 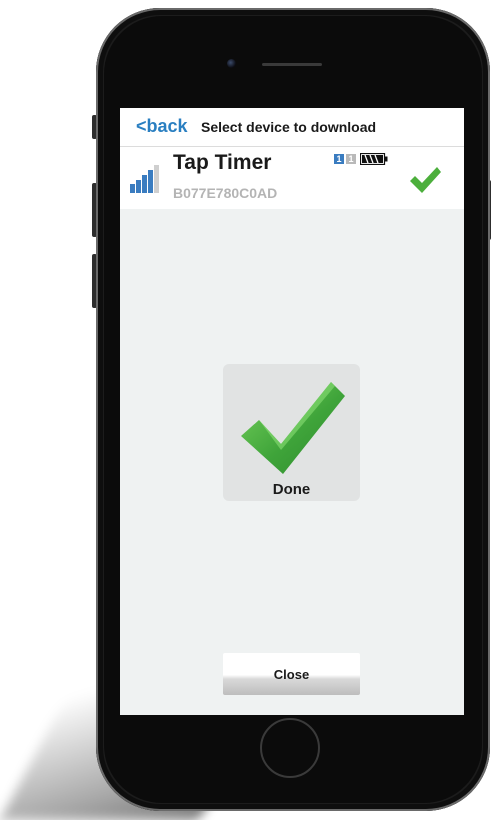 What do you see at coordinates (231, 63) in the screenshot?
I see `front-camera-icon` at bounding box center [231, 63].